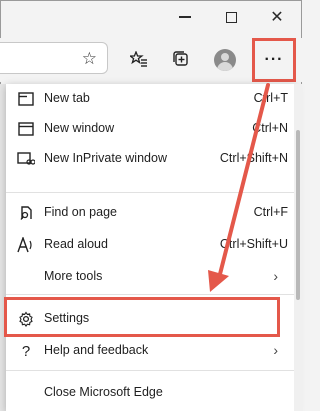 The height and width of the screenshot is (411, 320). What do you see at coordinates (67, 98) in the screenshot?
I see `menu-item-label: New tab` at bounding box center [67, 98].